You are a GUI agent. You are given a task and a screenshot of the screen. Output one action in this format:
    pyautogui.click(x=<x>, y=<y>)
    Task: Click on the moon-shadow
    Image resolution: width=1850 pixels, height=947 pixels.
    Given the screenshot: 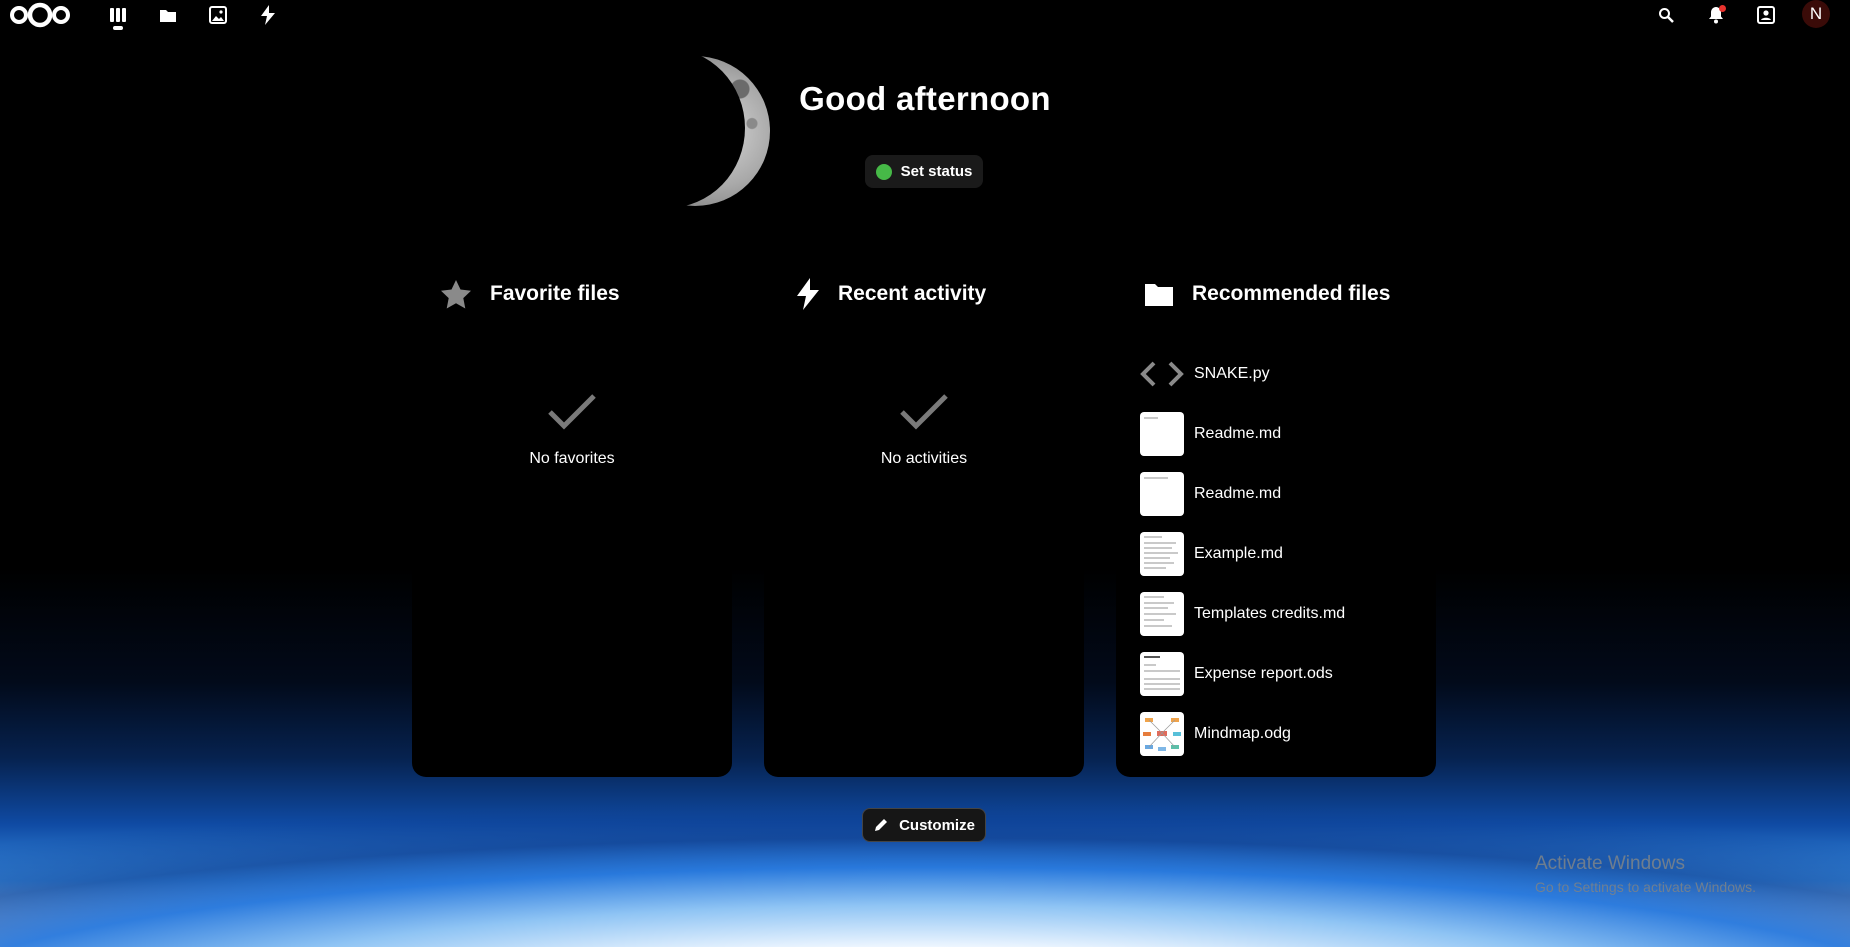 What is the action you would take?
    pyautogui.click(x=667, y=128)
    